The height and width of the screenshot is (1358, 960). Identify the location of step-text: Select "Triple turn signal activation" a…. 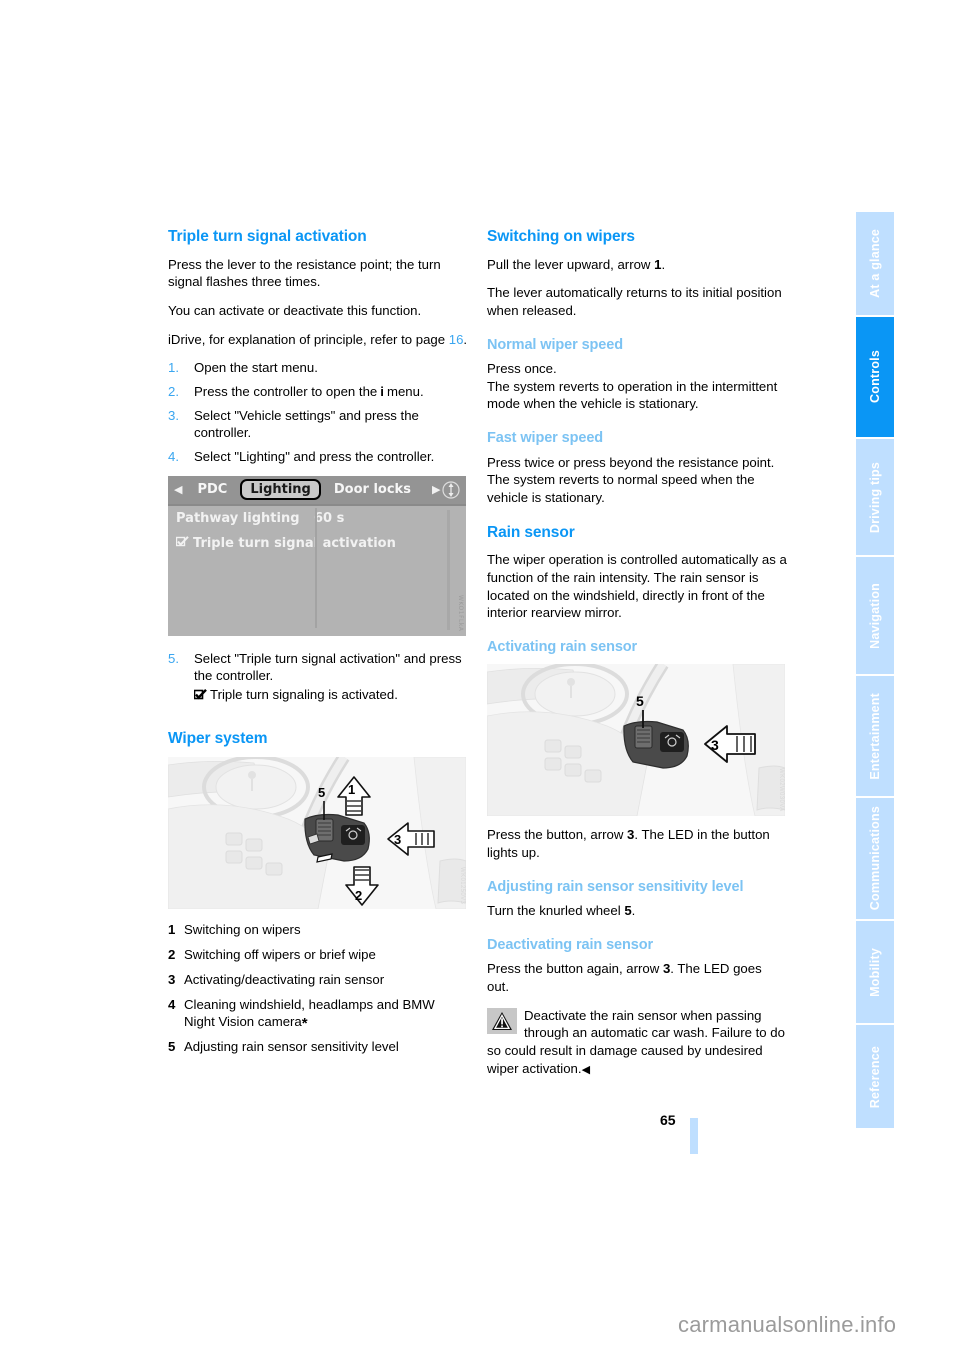
(328, 667).